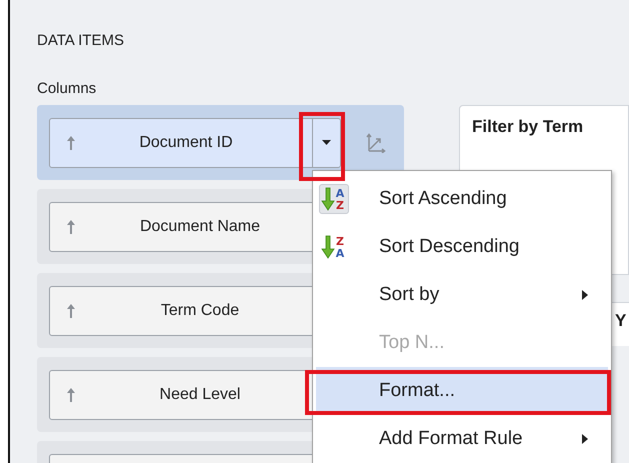  I want to click on menu-item-label: Add Format Rule, so click(451, 438).